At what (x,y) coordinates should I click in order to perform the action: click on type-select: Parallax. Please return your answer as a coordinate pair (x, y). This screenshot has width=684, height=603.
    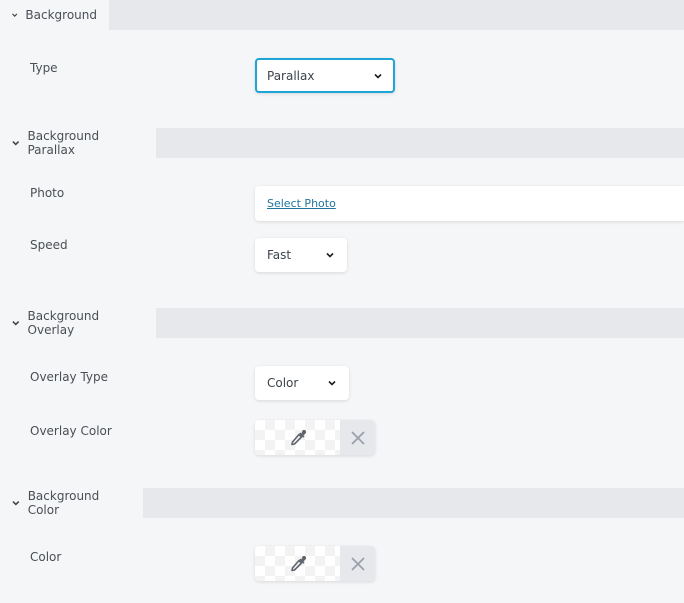
    Looking at the image, I should click on (325, 75).